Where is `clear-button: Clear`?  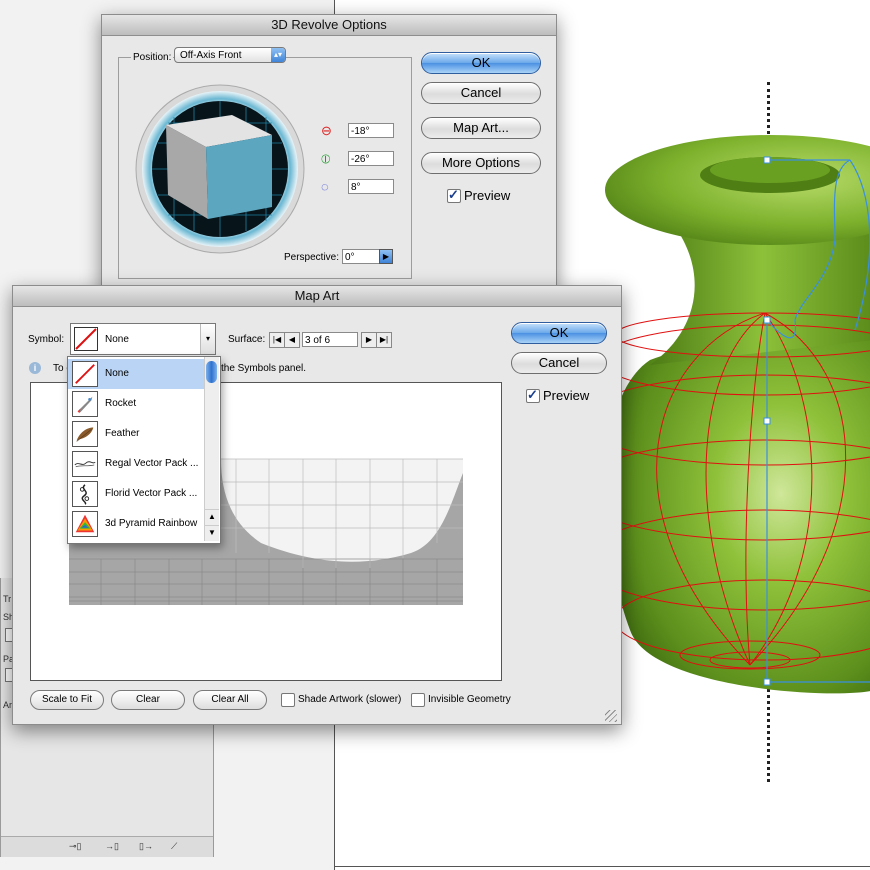
clear-button: Clear is located at coordinates (148, 700).